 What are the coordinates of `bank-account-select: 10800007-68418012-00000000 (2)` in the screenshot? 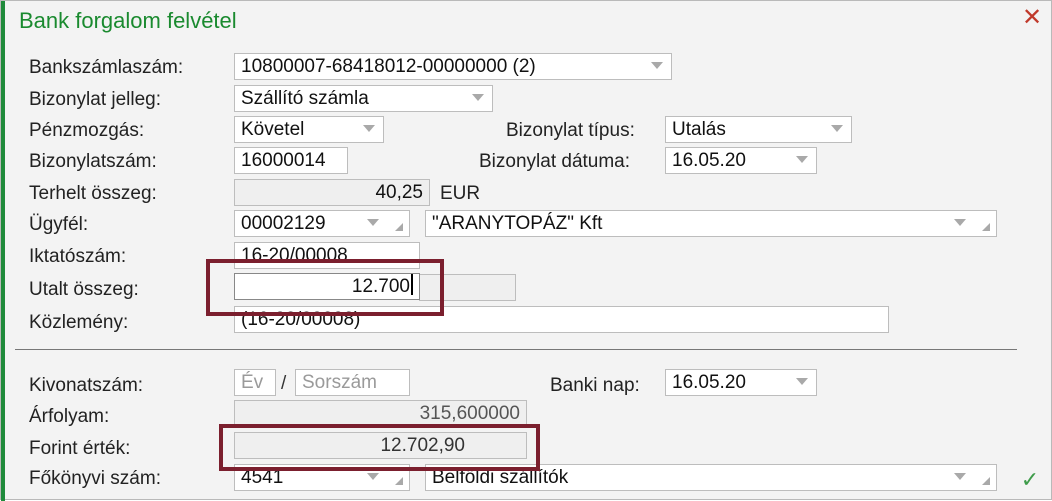 It's located at (453, 66).